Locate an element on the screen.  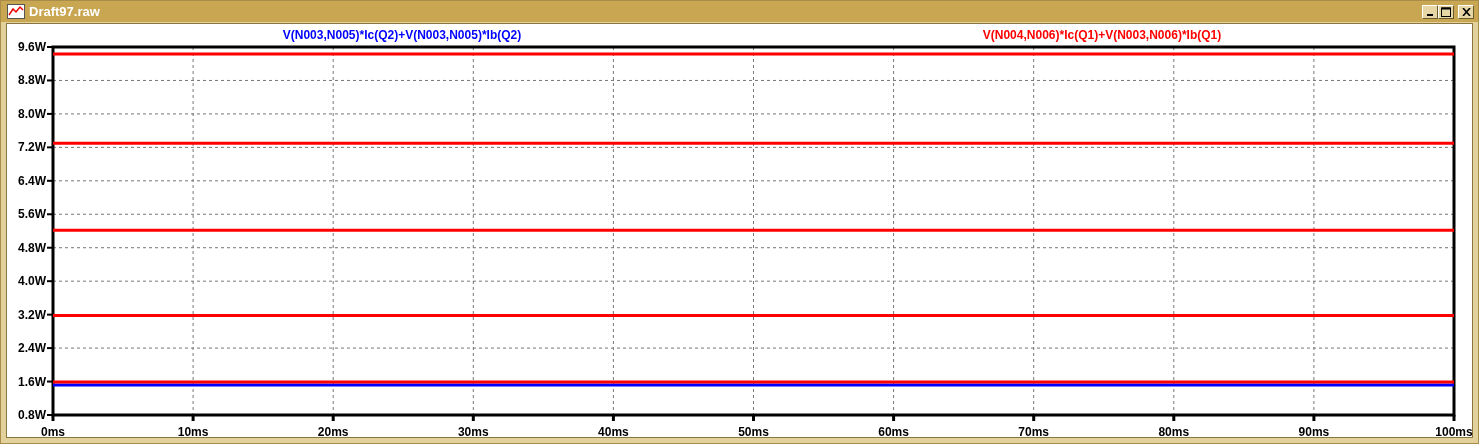
axis-label: 3.2W is located at coordinates (32, 314).